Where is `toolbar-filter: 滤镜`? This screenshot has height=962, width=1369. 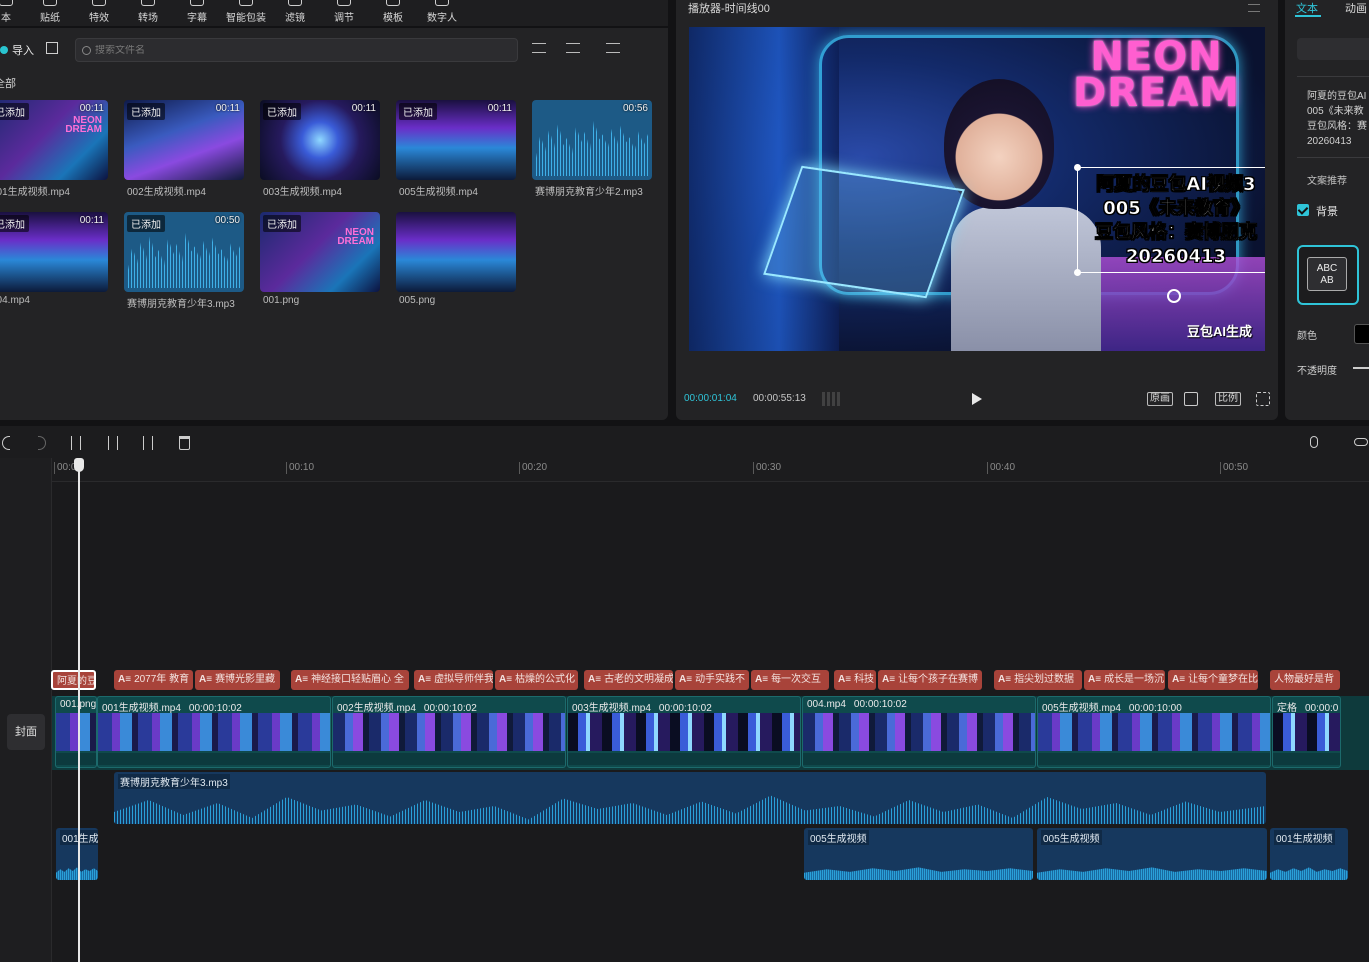
toolbar-filter: 滤镜 is located at coordinates (295, 13).